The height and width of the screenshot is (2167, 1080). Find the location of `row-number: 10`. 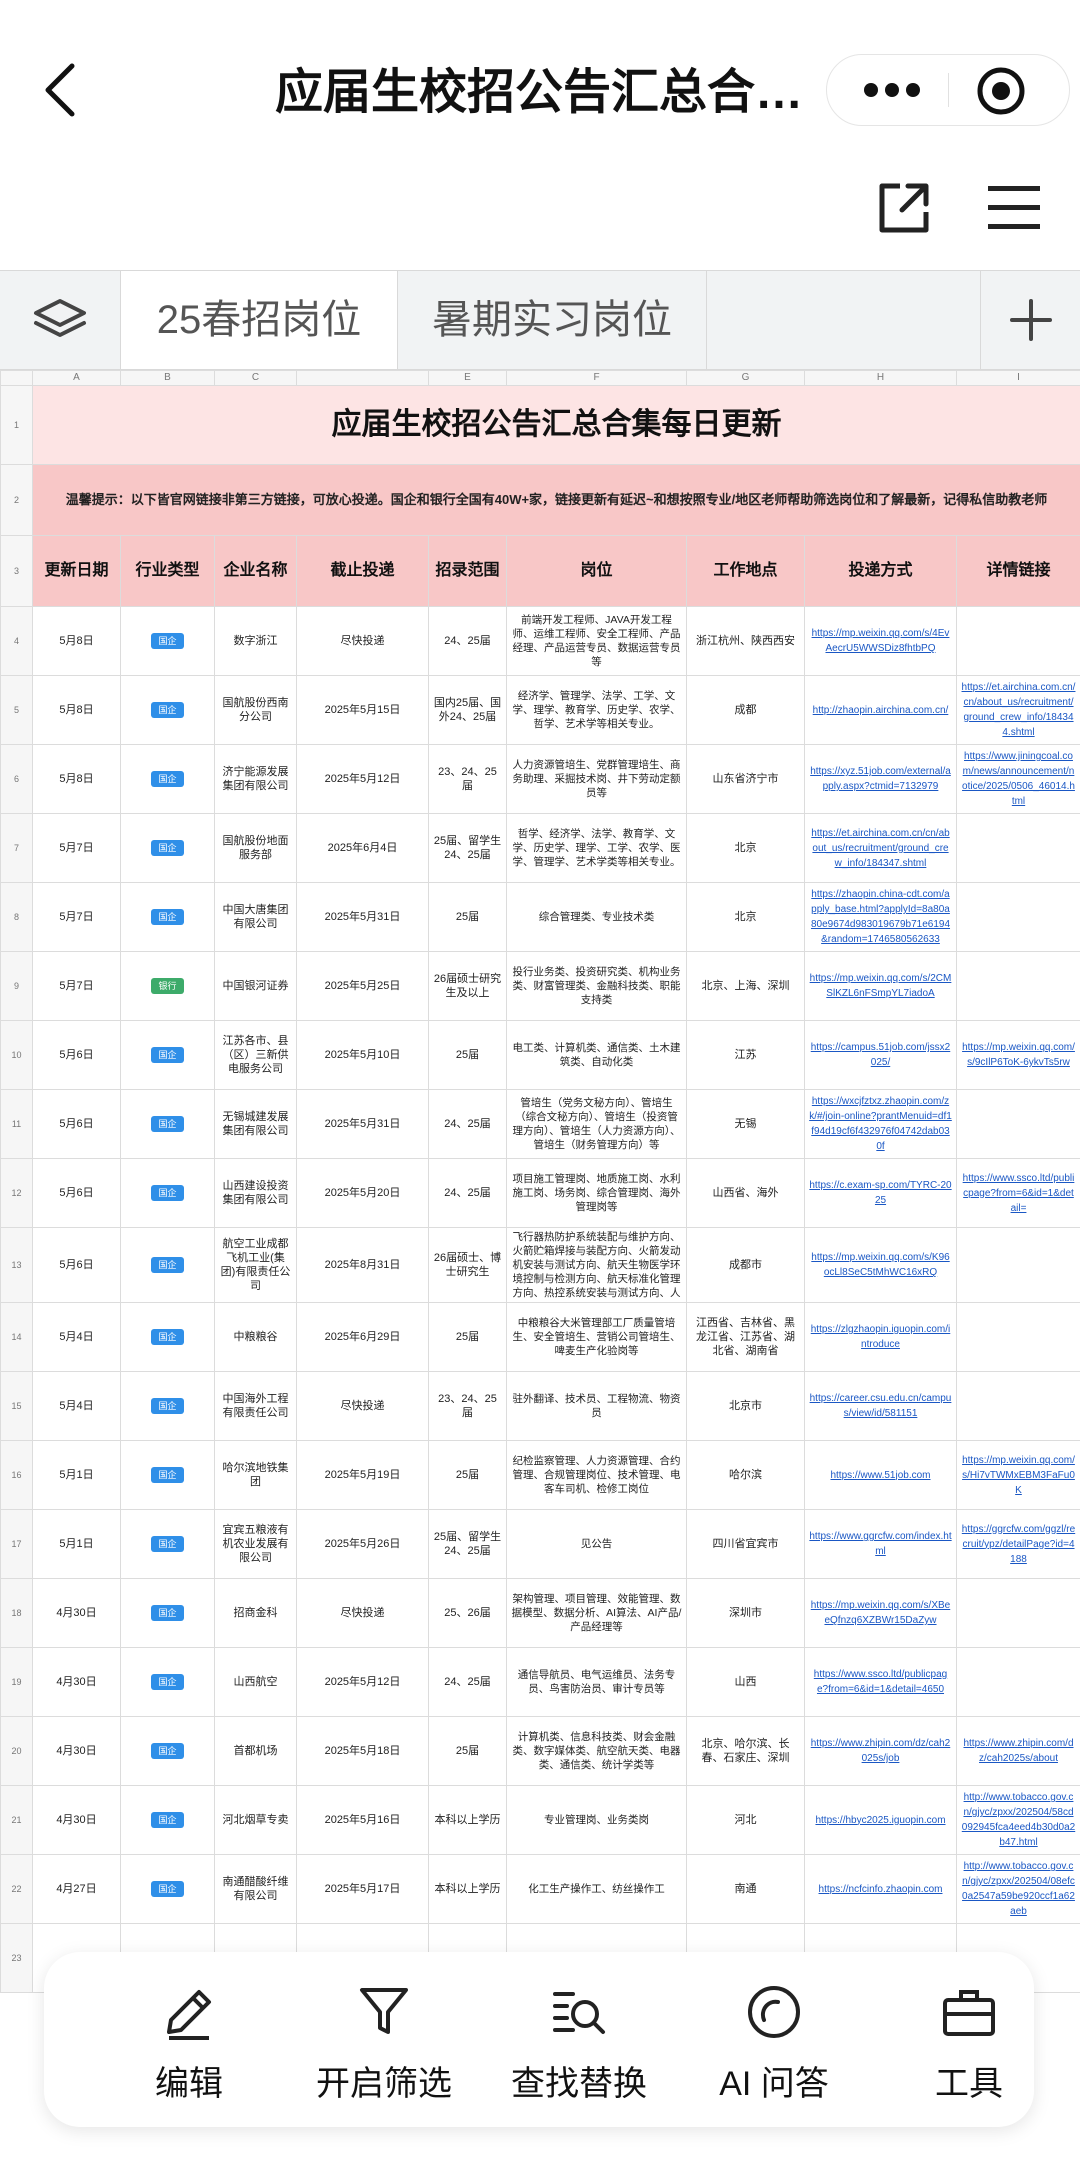

row-number: 10 is located at coordinates (16, 1055).